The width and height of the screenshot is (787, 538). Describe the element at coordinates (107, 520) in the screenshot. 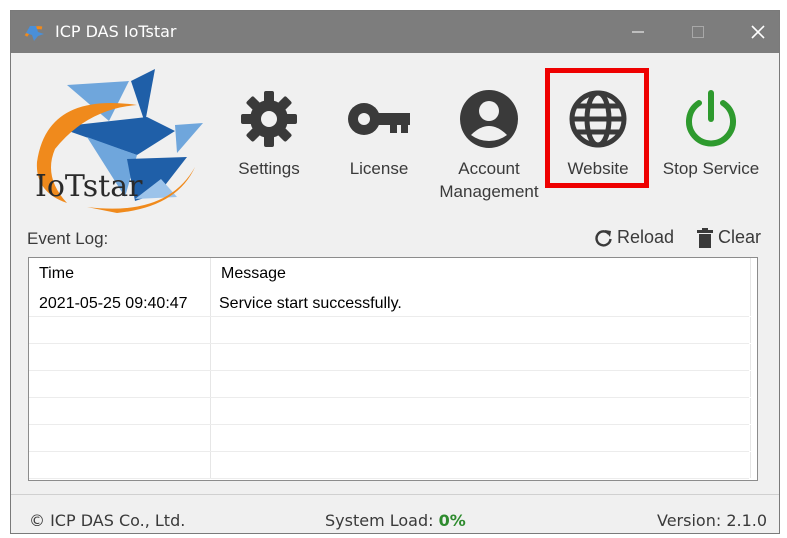

I see `copyright-text: © ICP DAS Co., Ltd.` at that location.